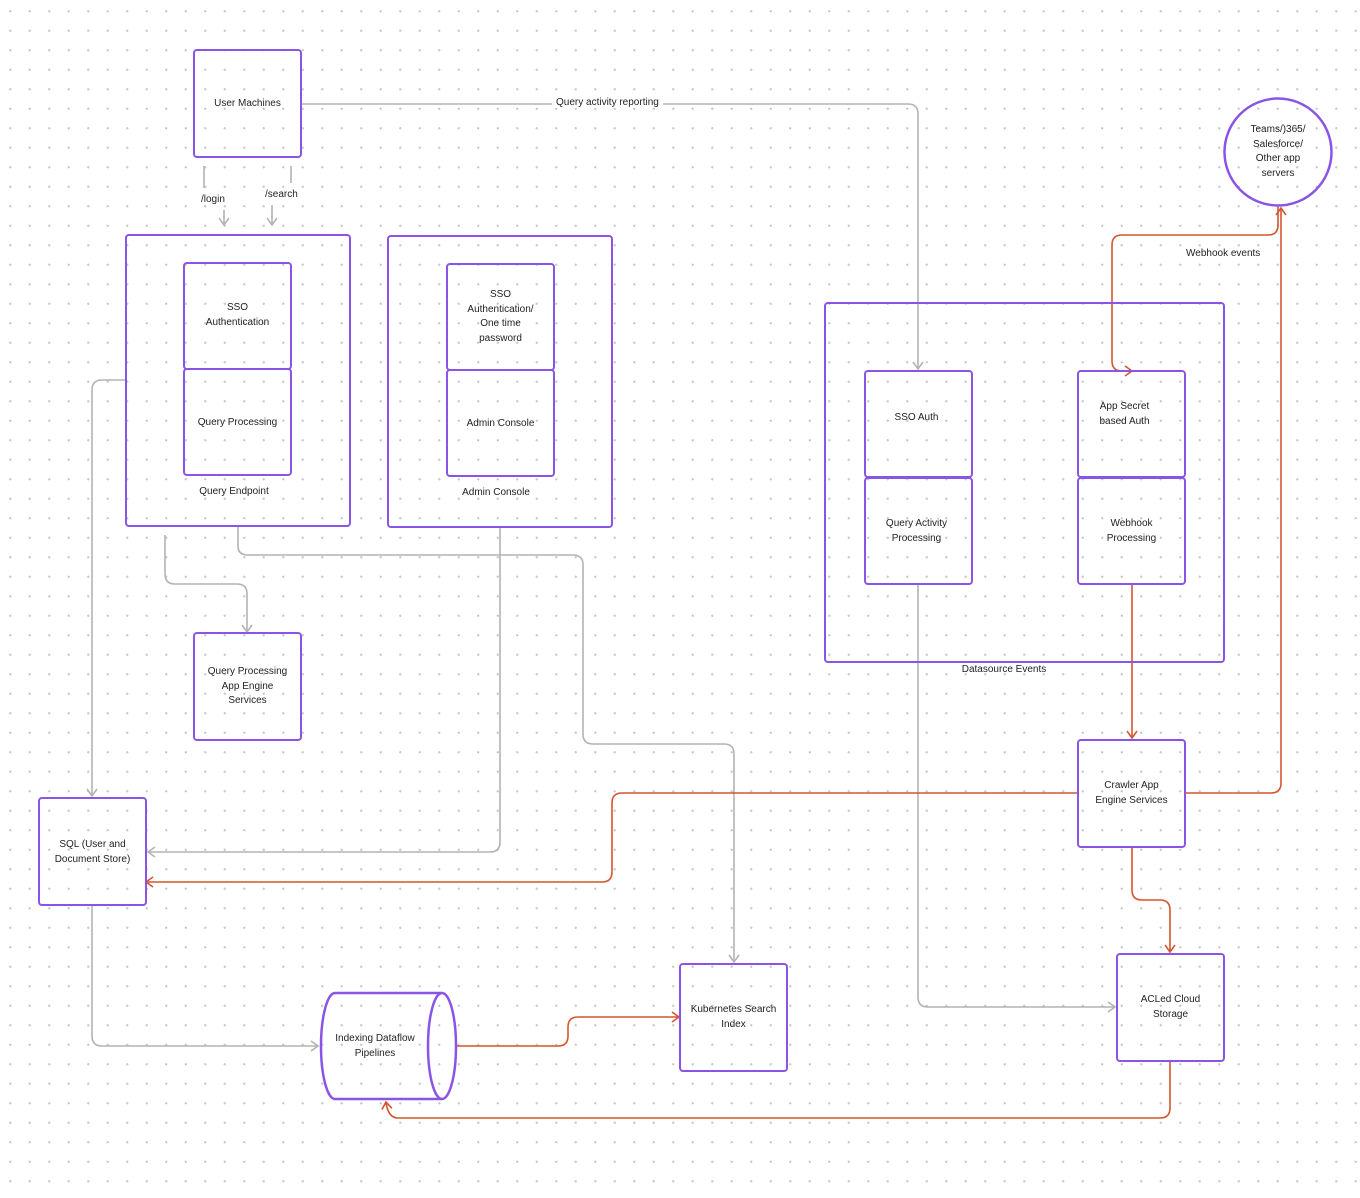 The height and width of the screenshot is (1198, 1360). I want to click on edge-sql-to-indexing, so click(205, 979).